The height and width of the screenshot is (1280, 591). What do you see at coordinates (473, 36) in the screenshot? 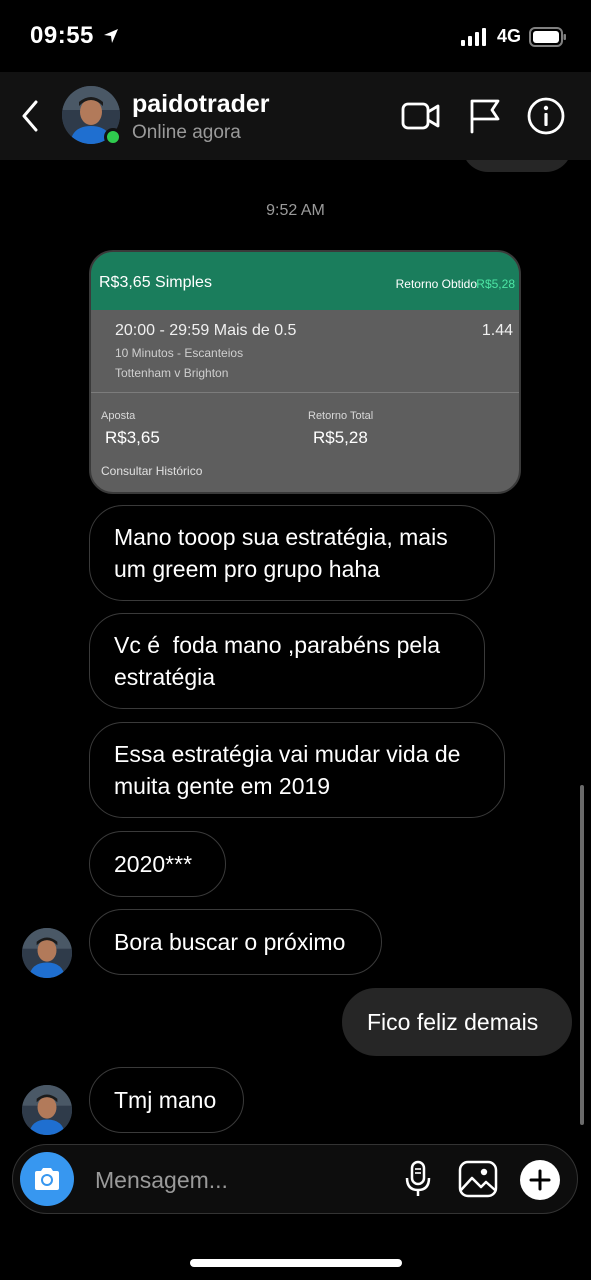
I see `signal-icon` at bounding box center [473, 36].